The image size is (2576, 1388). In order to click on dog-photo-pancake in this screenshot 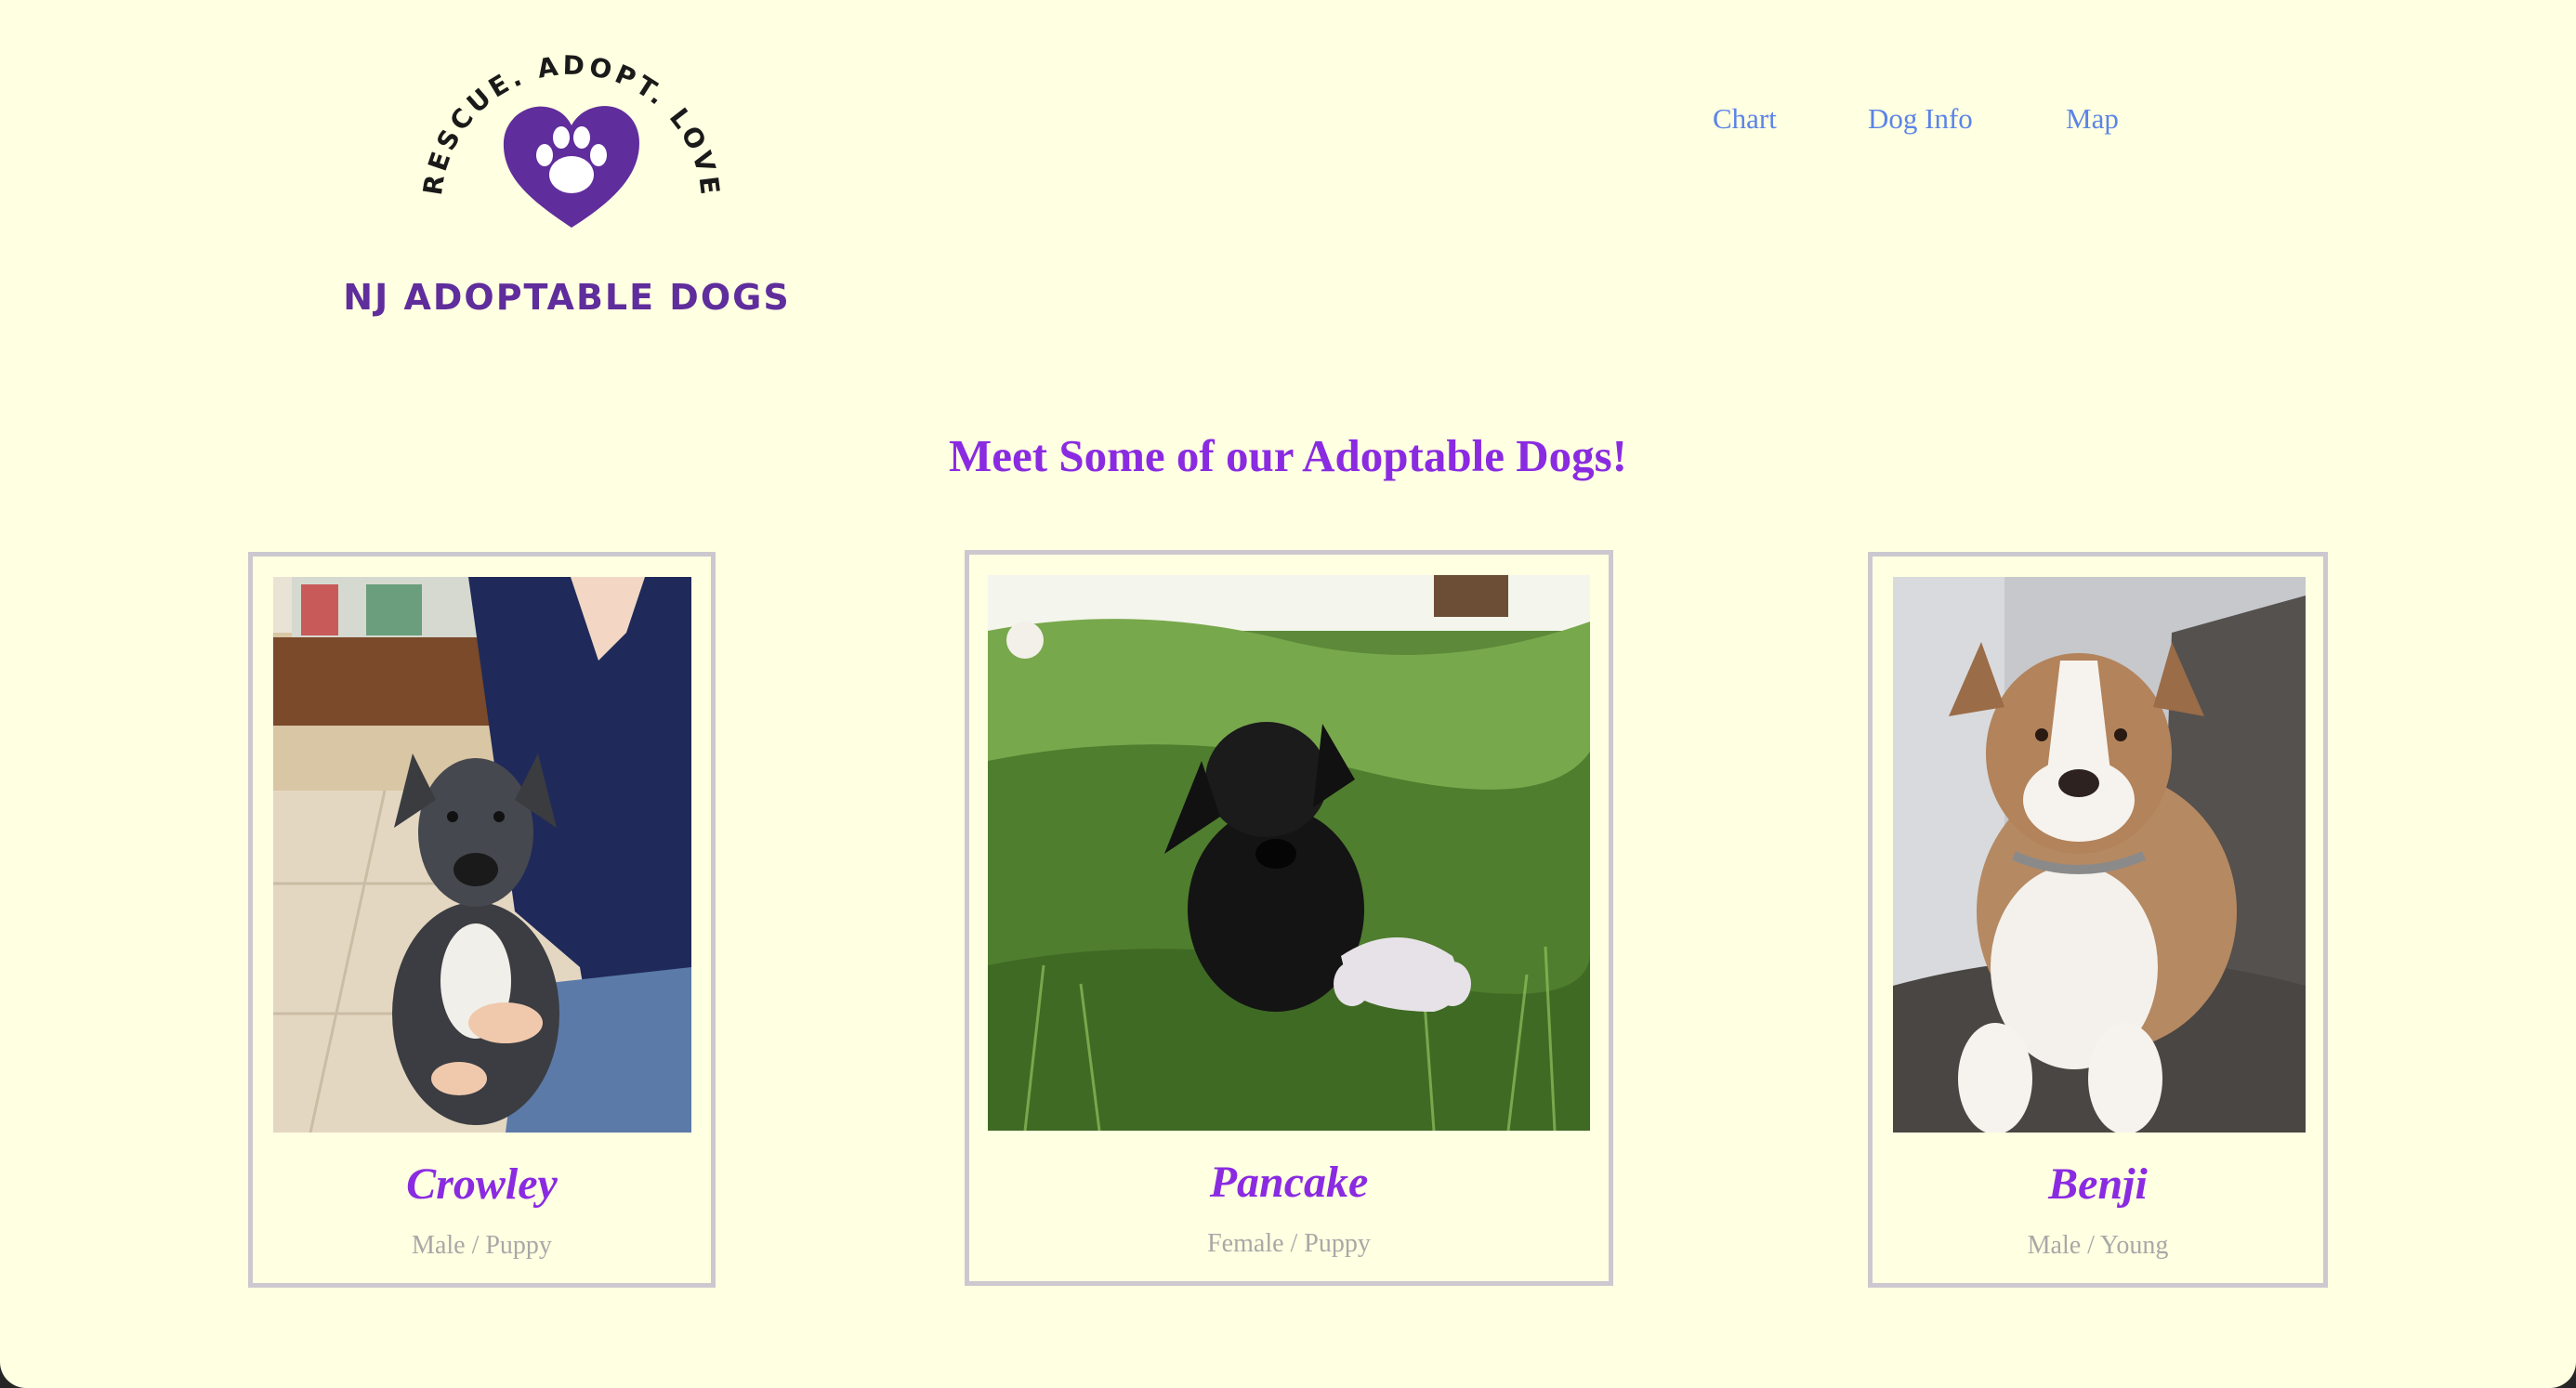, I will do `click(1289, 853)`.